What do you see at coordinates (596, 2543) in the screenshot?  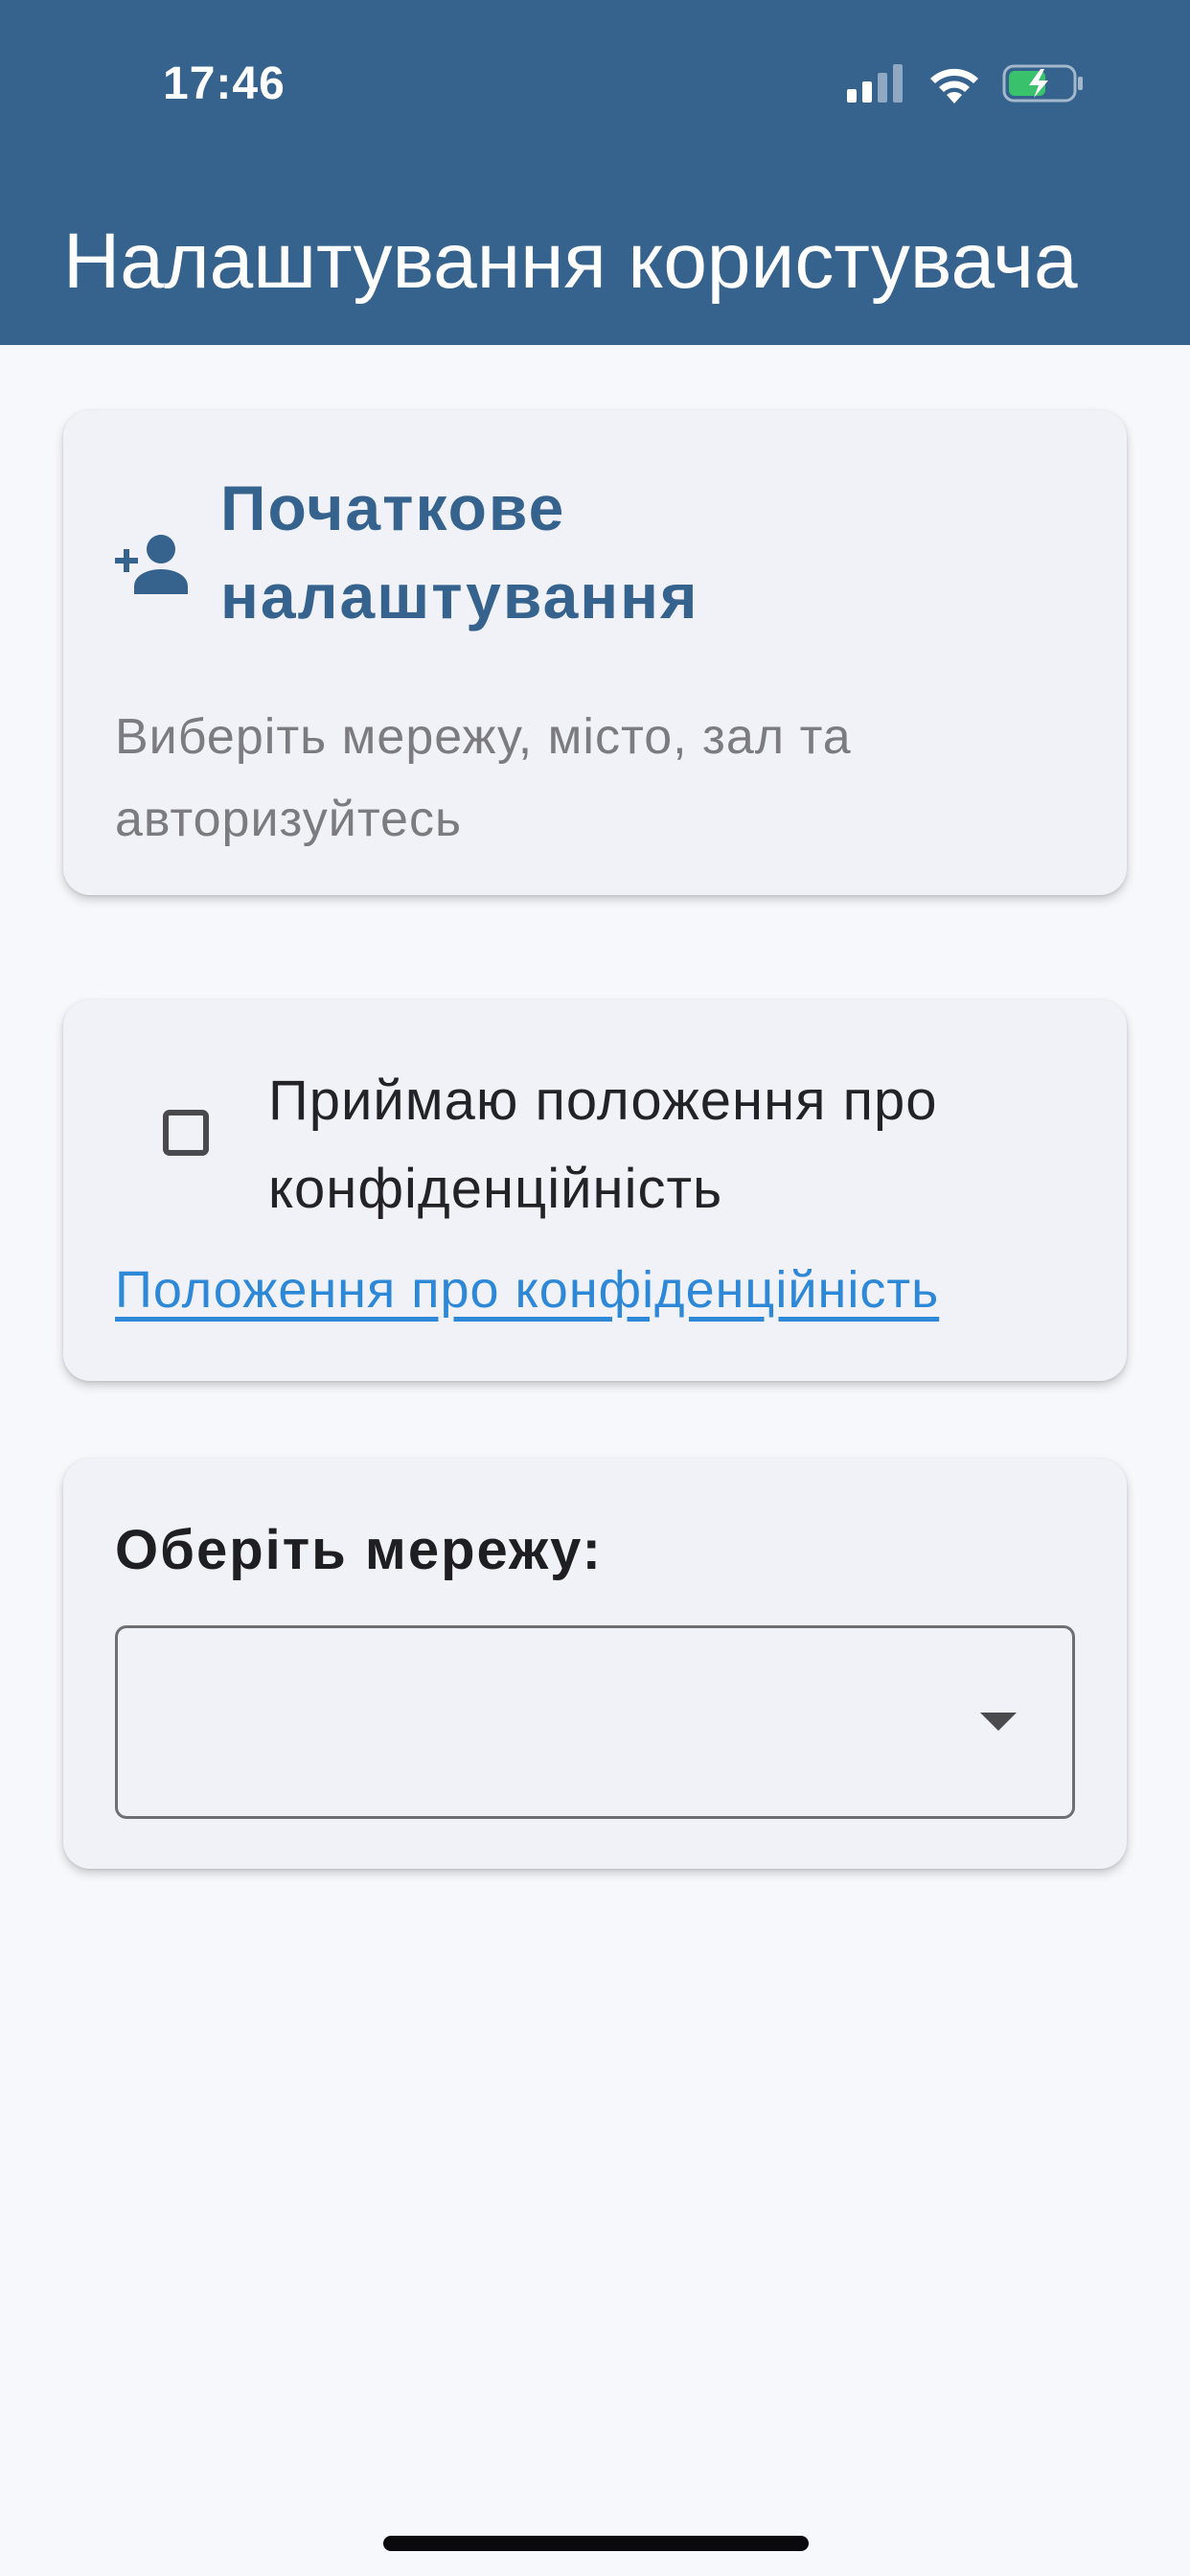 I see `home-indicator` at bounding box center [596, 2543].